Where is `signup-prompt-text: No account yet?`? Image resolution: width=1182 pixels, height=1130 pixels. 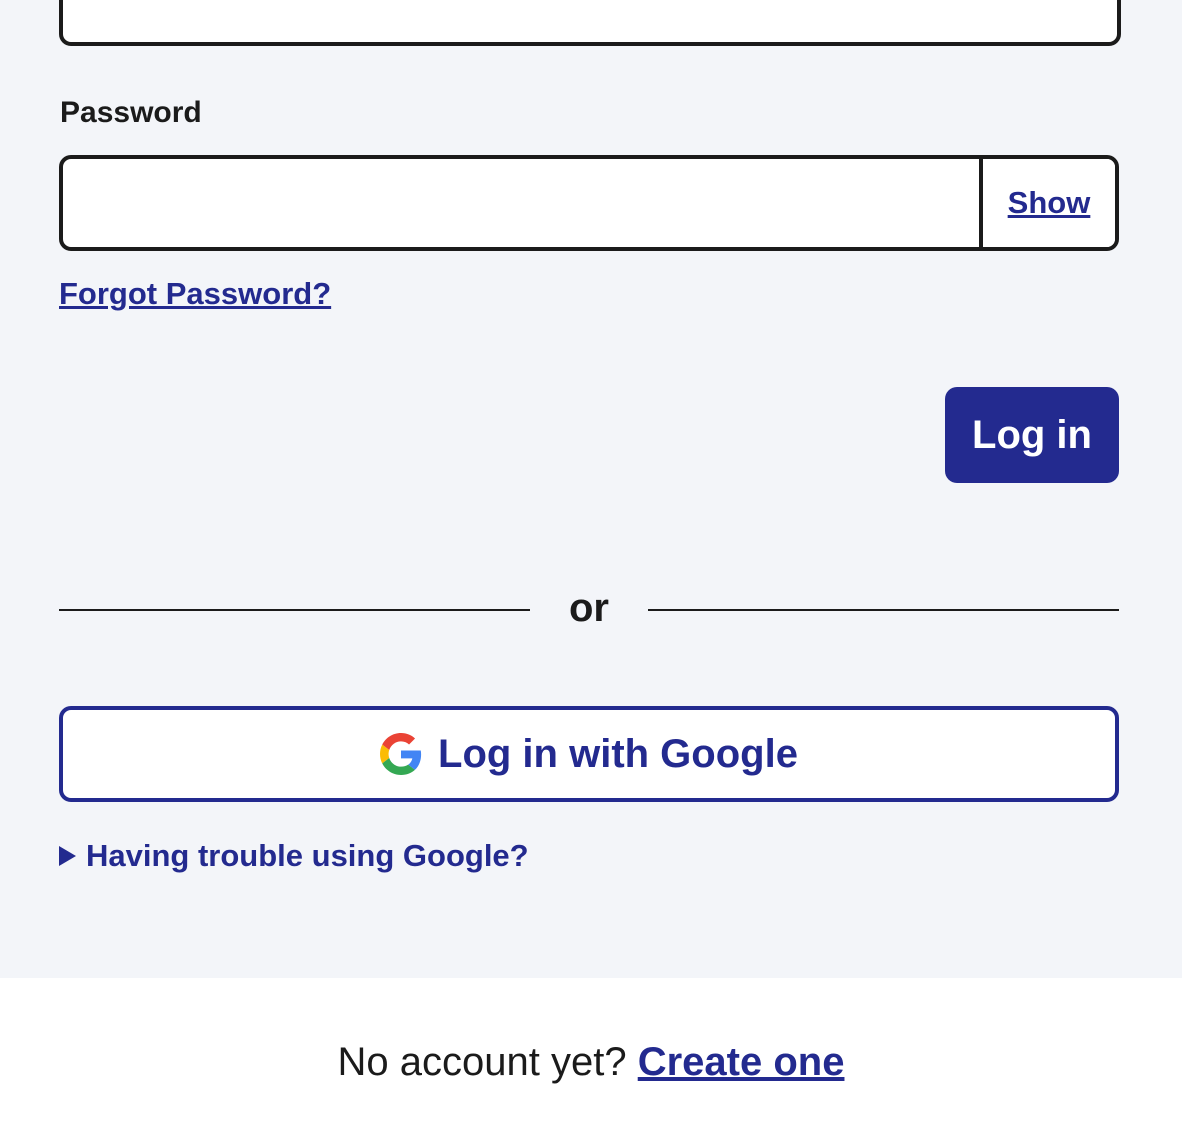 signup-prompt-text: No account yet? is located at coordinates (482, 1062).